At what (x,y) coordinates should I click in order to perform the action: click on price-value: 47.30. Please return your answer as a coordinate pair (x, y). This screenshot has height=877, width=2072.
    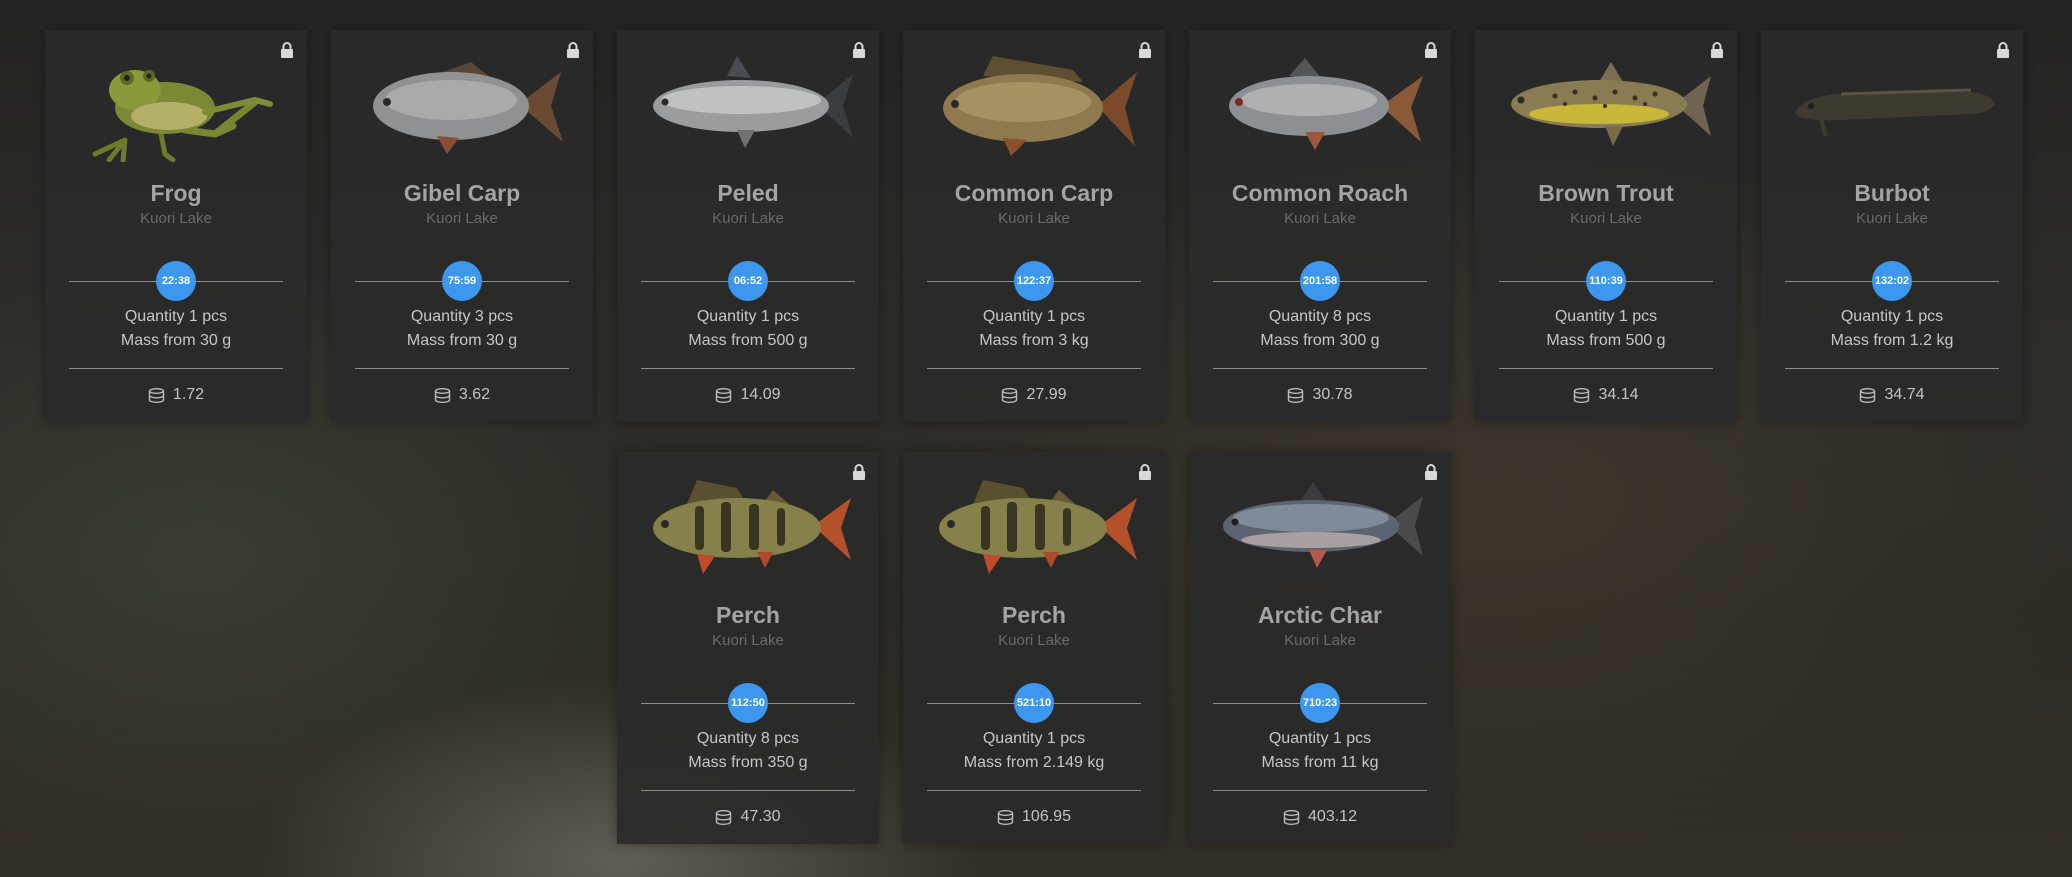
    Looking at the image, I should click on (760, 816).